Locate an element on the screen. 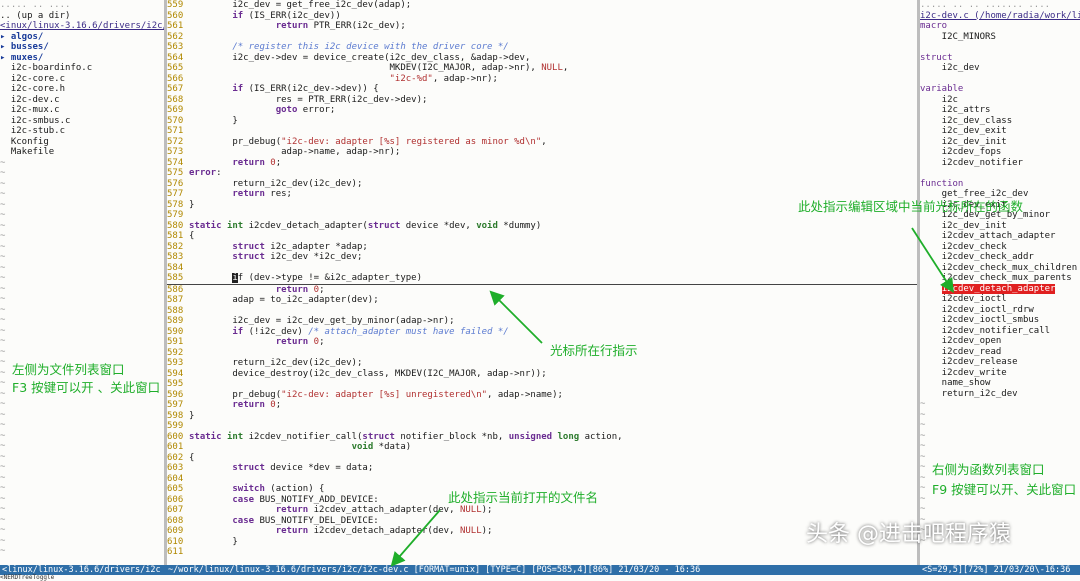 This screenshot has width=1080, height=581. tag-row: i2c_dev_class is located at coordinates (1000, 121).